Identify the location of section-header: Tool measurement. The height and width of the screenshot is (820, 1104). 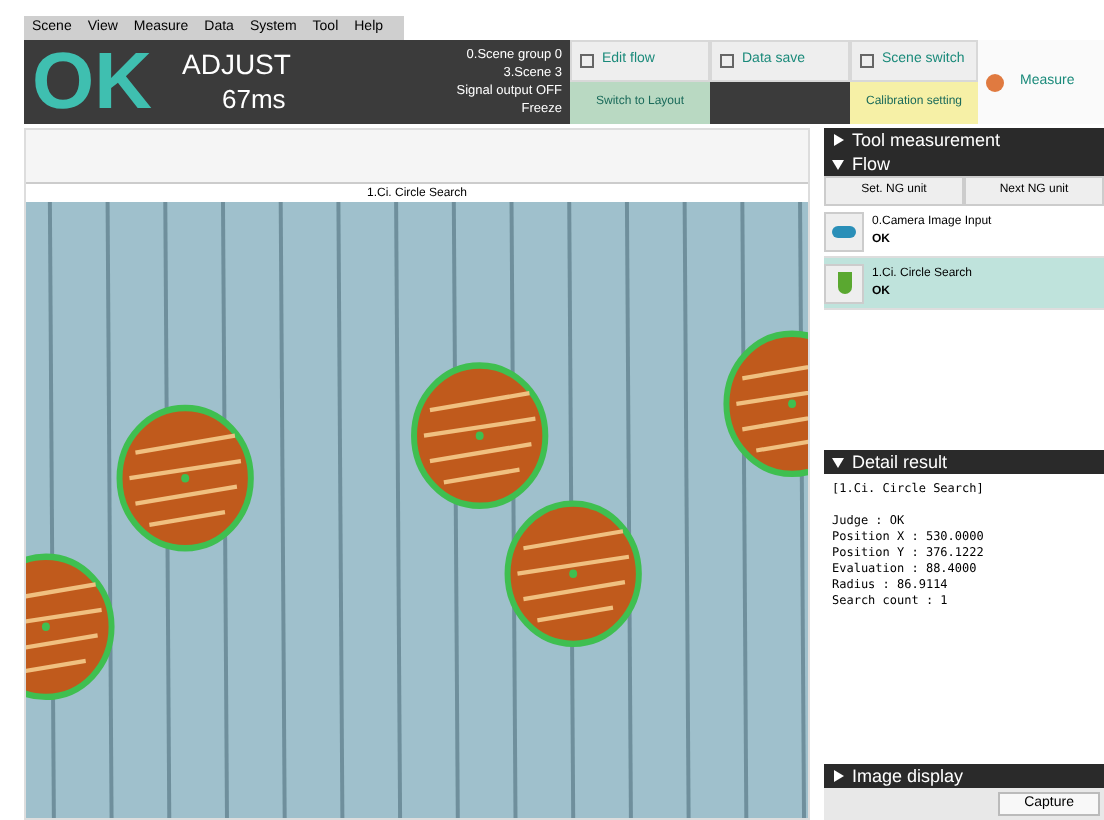
(964, 140).